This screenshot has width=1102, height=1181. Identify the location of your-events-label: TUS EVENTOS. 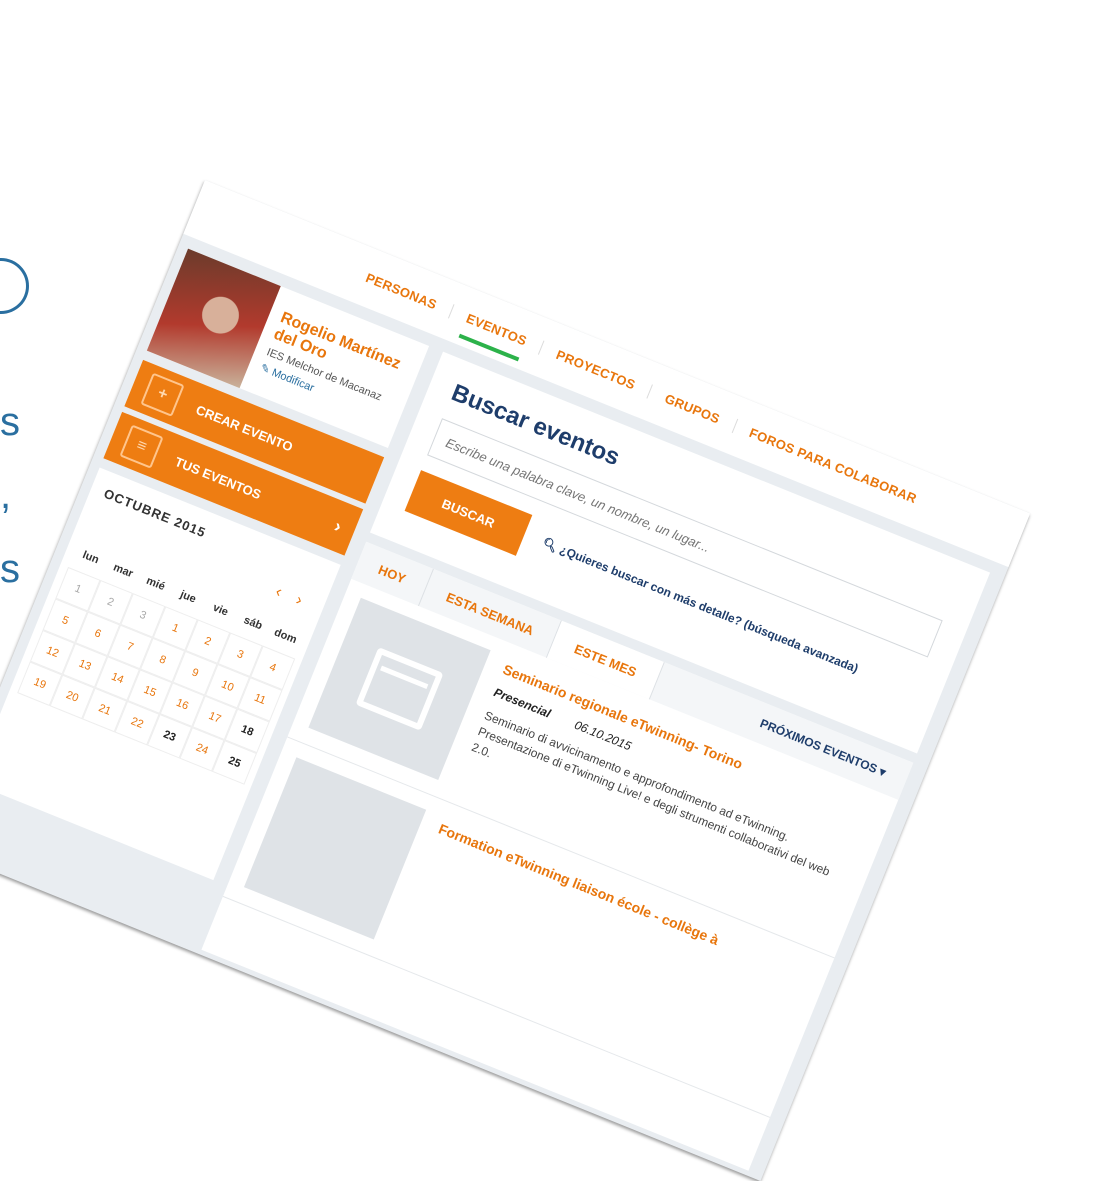
(218, 477).